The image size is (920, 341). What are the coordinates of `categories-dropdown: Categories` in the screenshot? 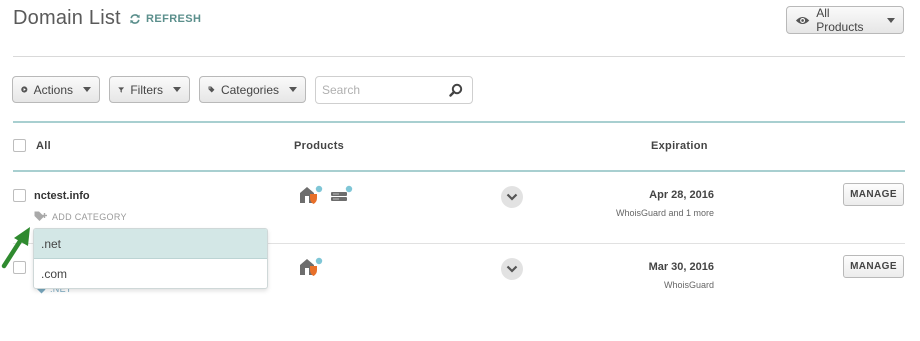 It's located at (252, 89).